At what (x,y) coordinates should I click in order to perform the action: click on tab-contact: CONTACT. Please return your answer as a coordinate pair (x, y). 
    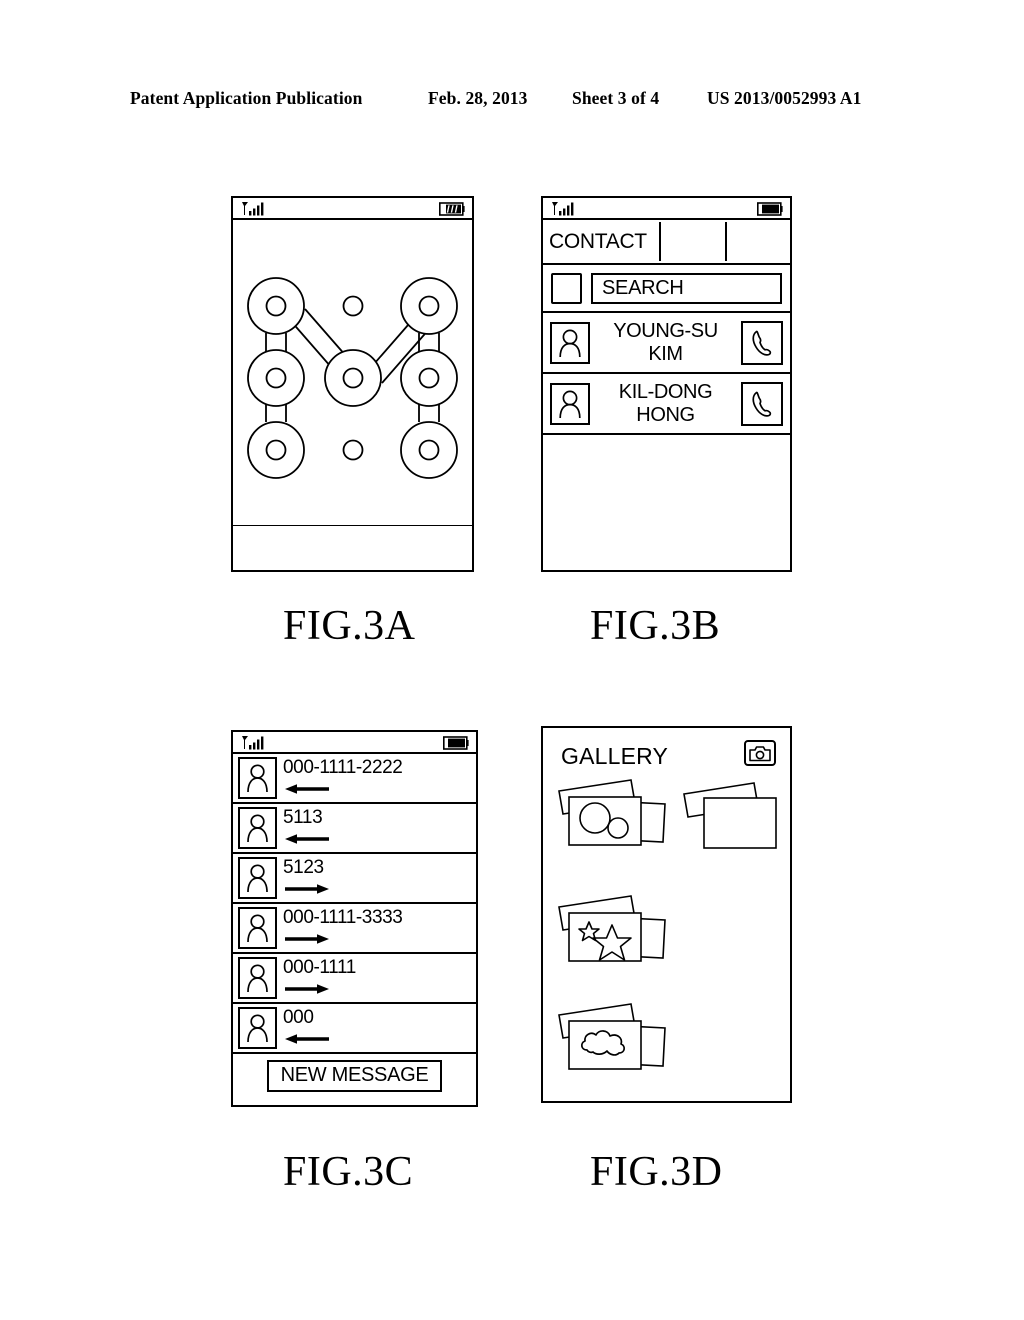
    Looking at the image, I should click on (601, 241).